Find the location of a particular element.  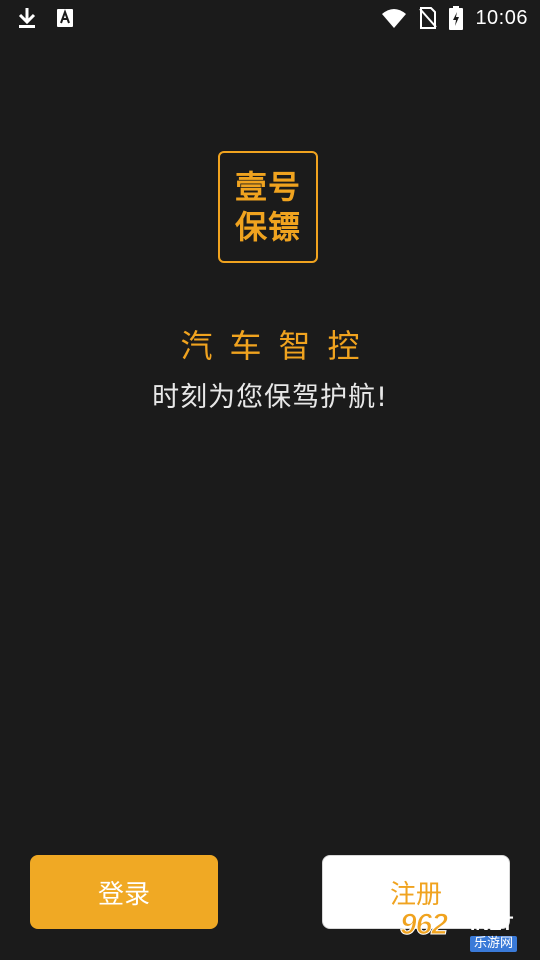

status-left-icons is located at coordinates (45, 18).